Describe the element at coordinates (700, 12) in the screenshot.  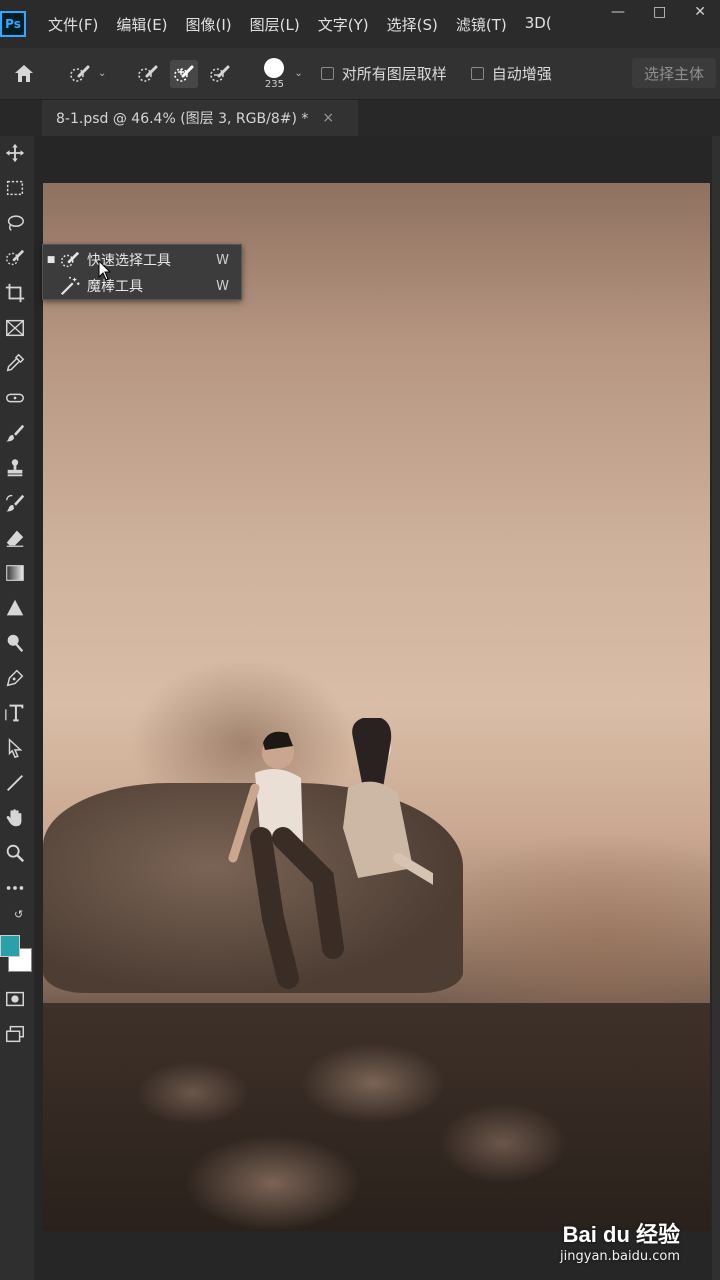
I see `close-window-icon: ✕` at that location.